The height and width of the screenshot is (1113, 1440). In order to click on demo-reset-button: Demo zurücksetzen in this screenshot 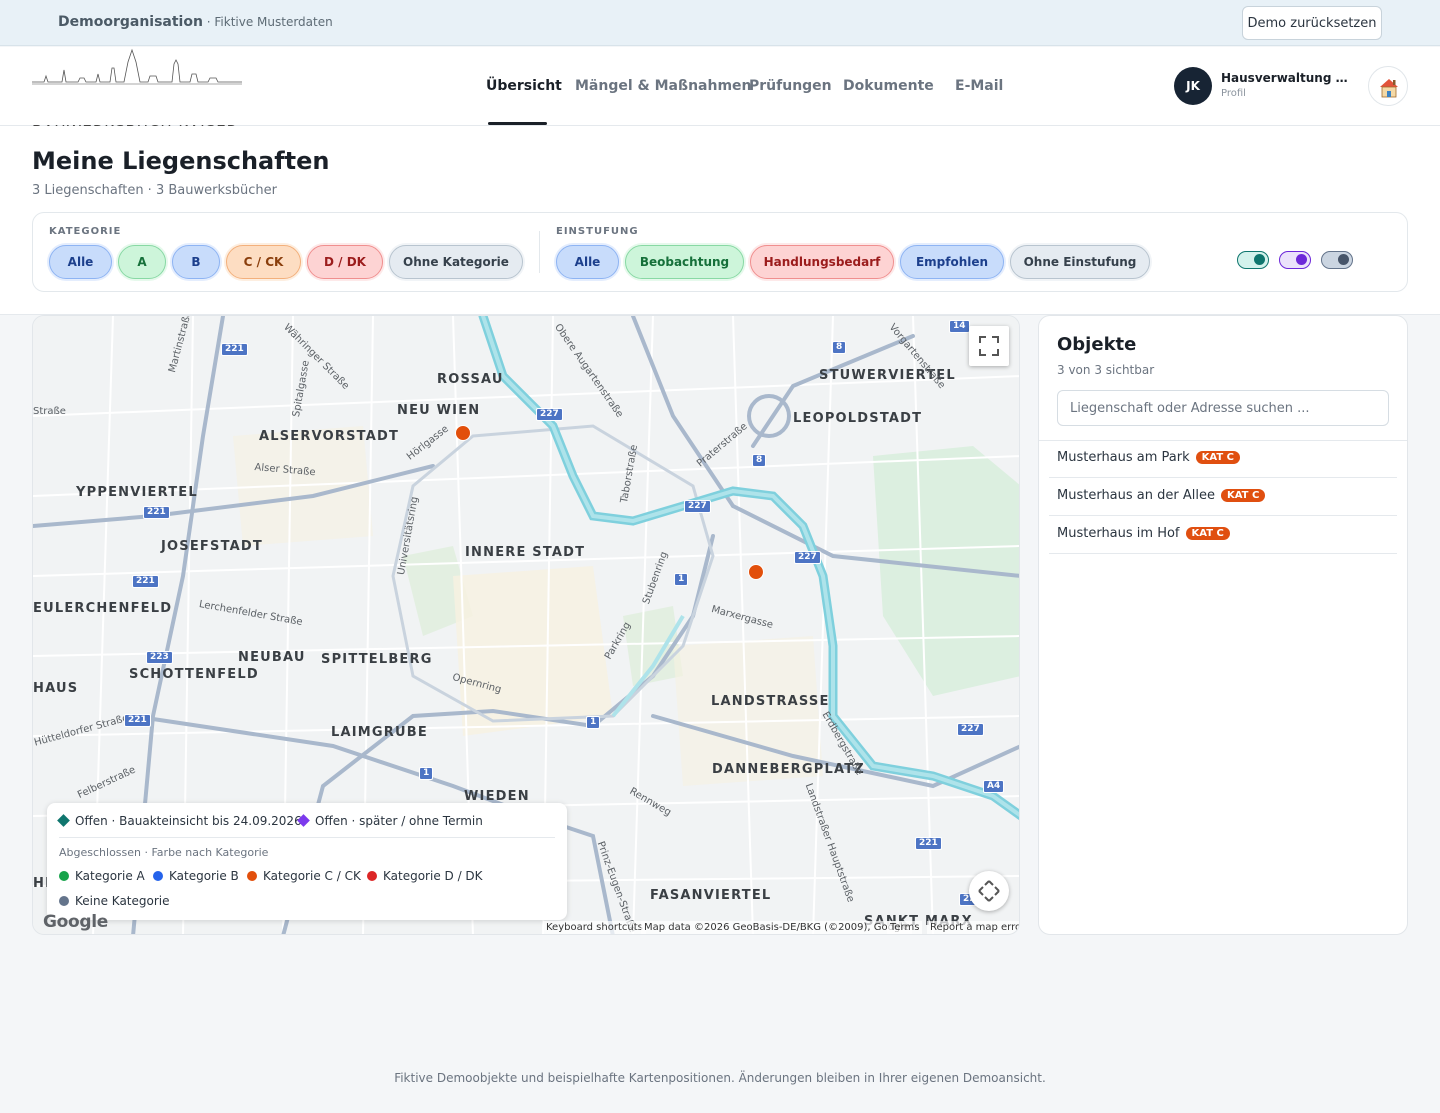, I will do `click(1312, 23)`.